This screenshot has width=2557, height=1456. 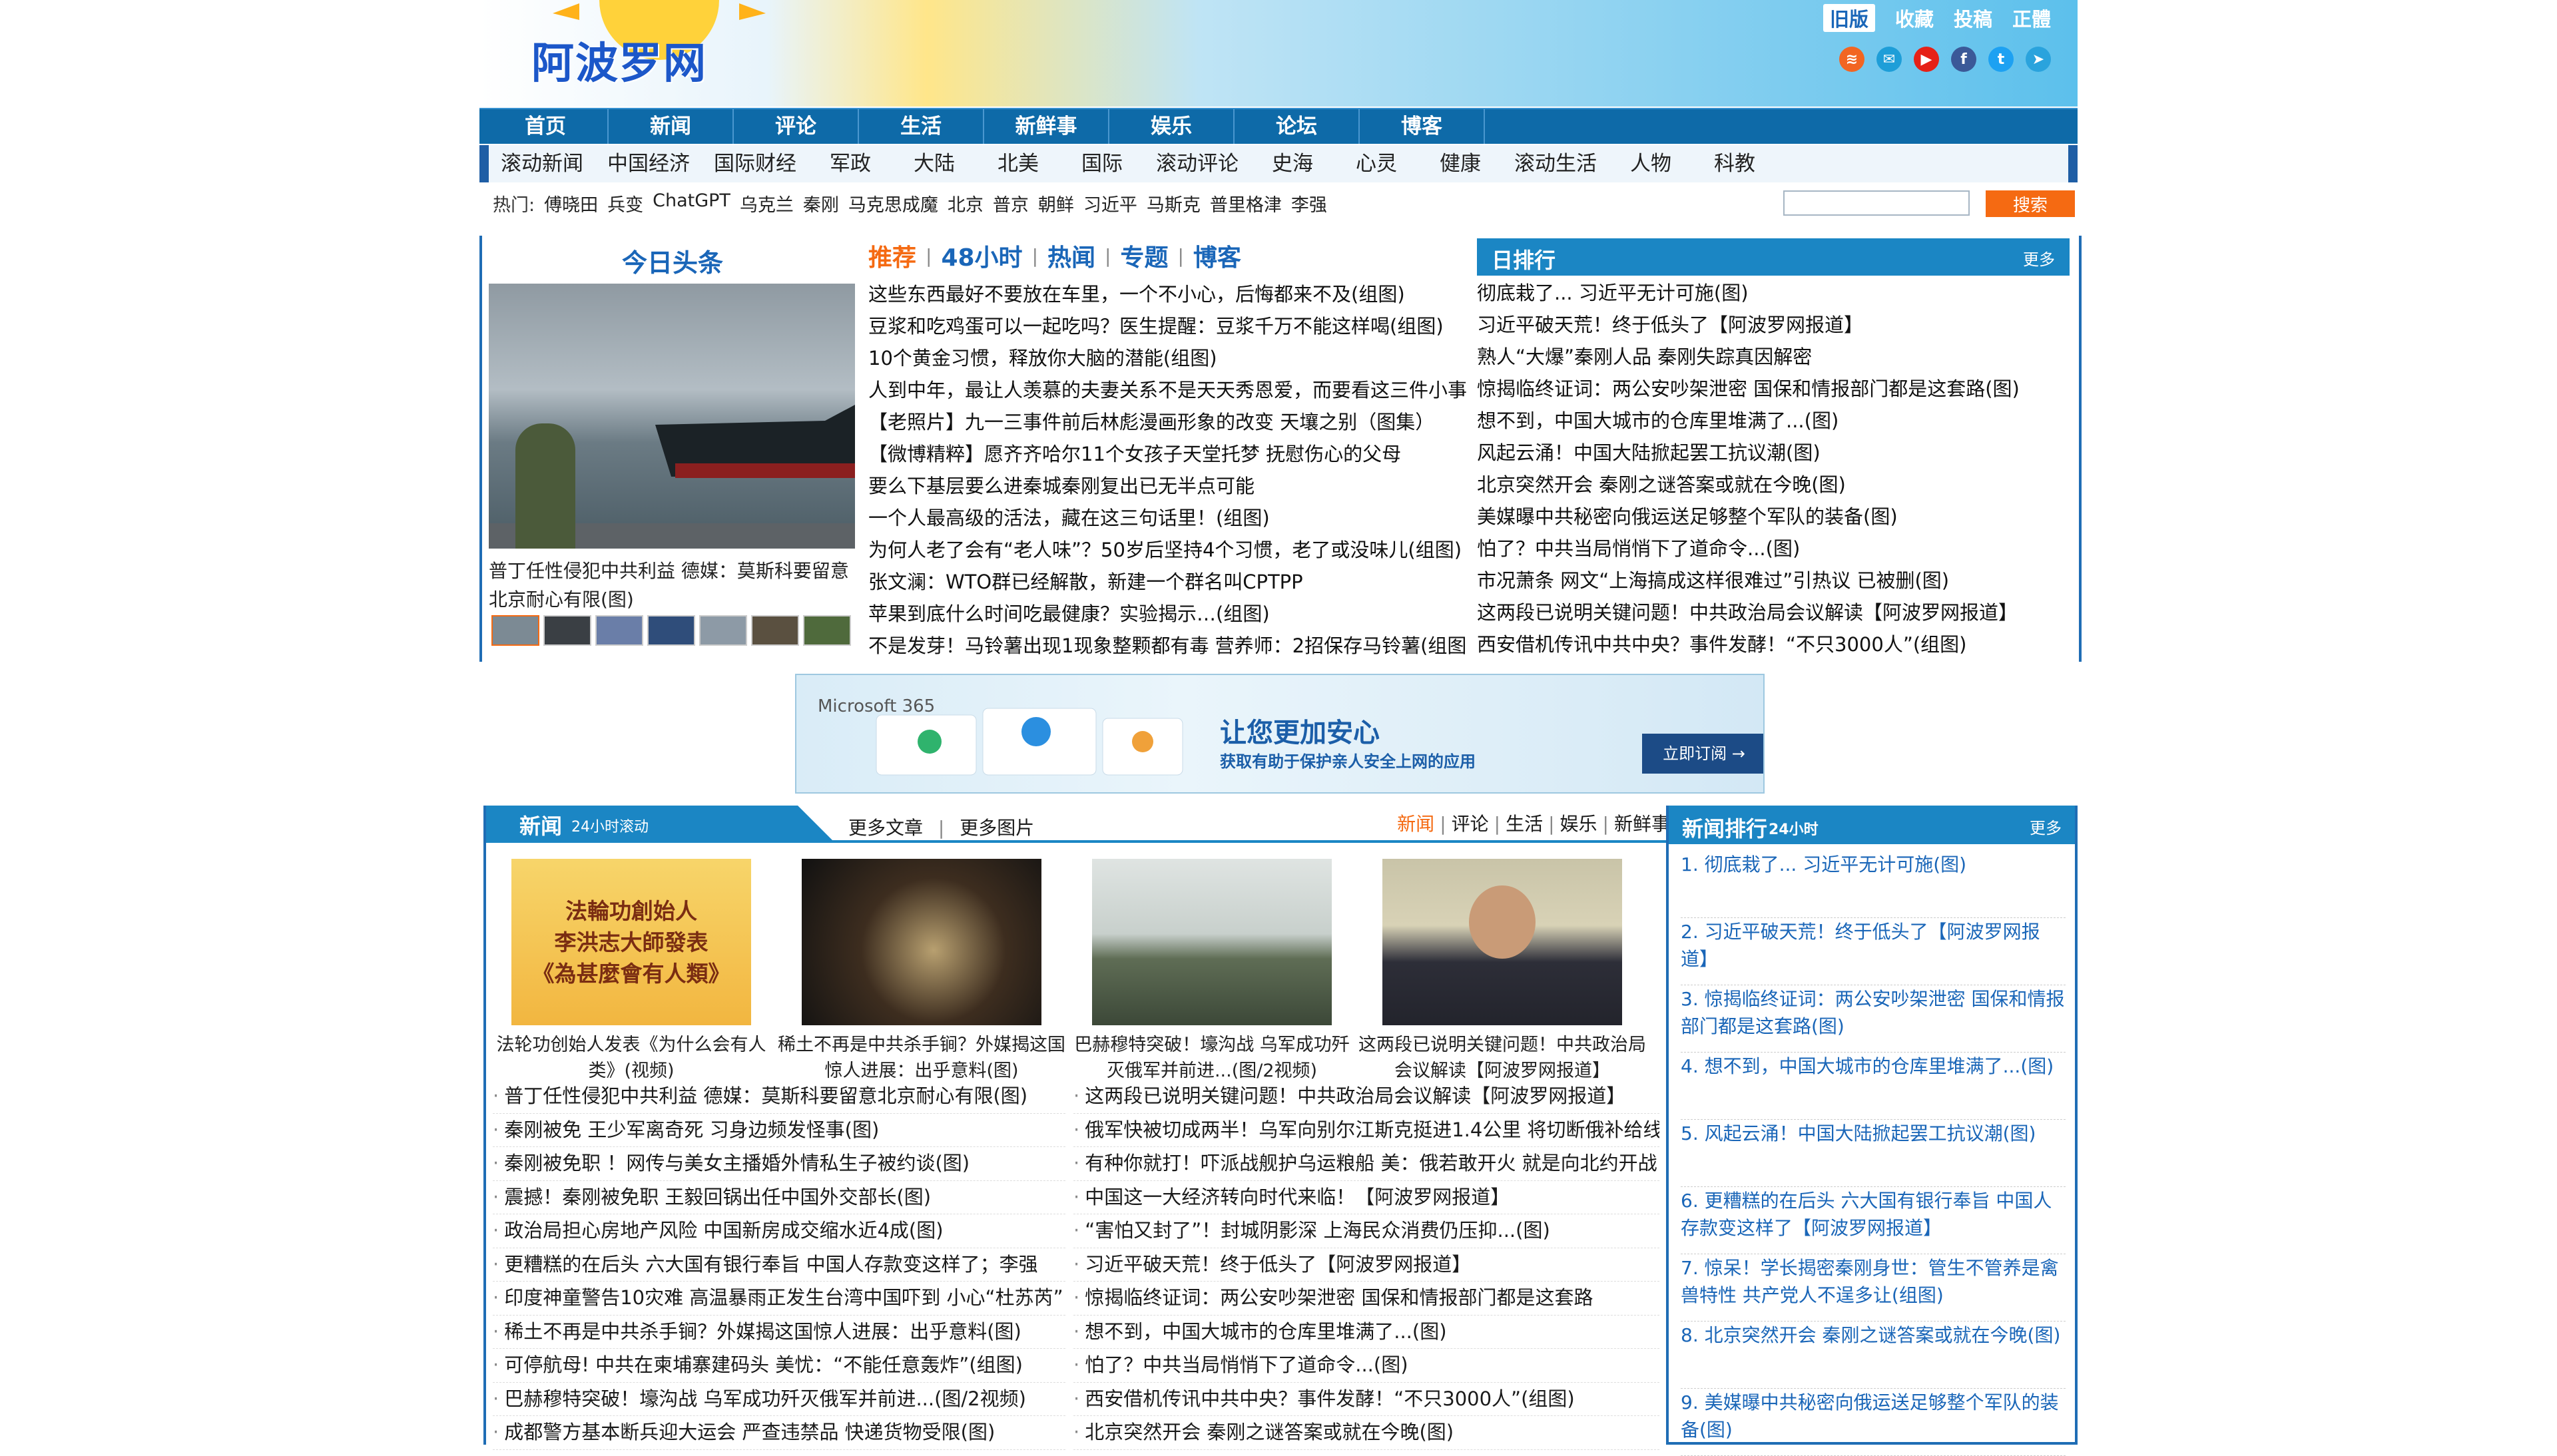 What do you see at coordinates (542, 163) in the screenshot?
I see `subnav-item: 滚动新闻` at bounding box center [542, 163].